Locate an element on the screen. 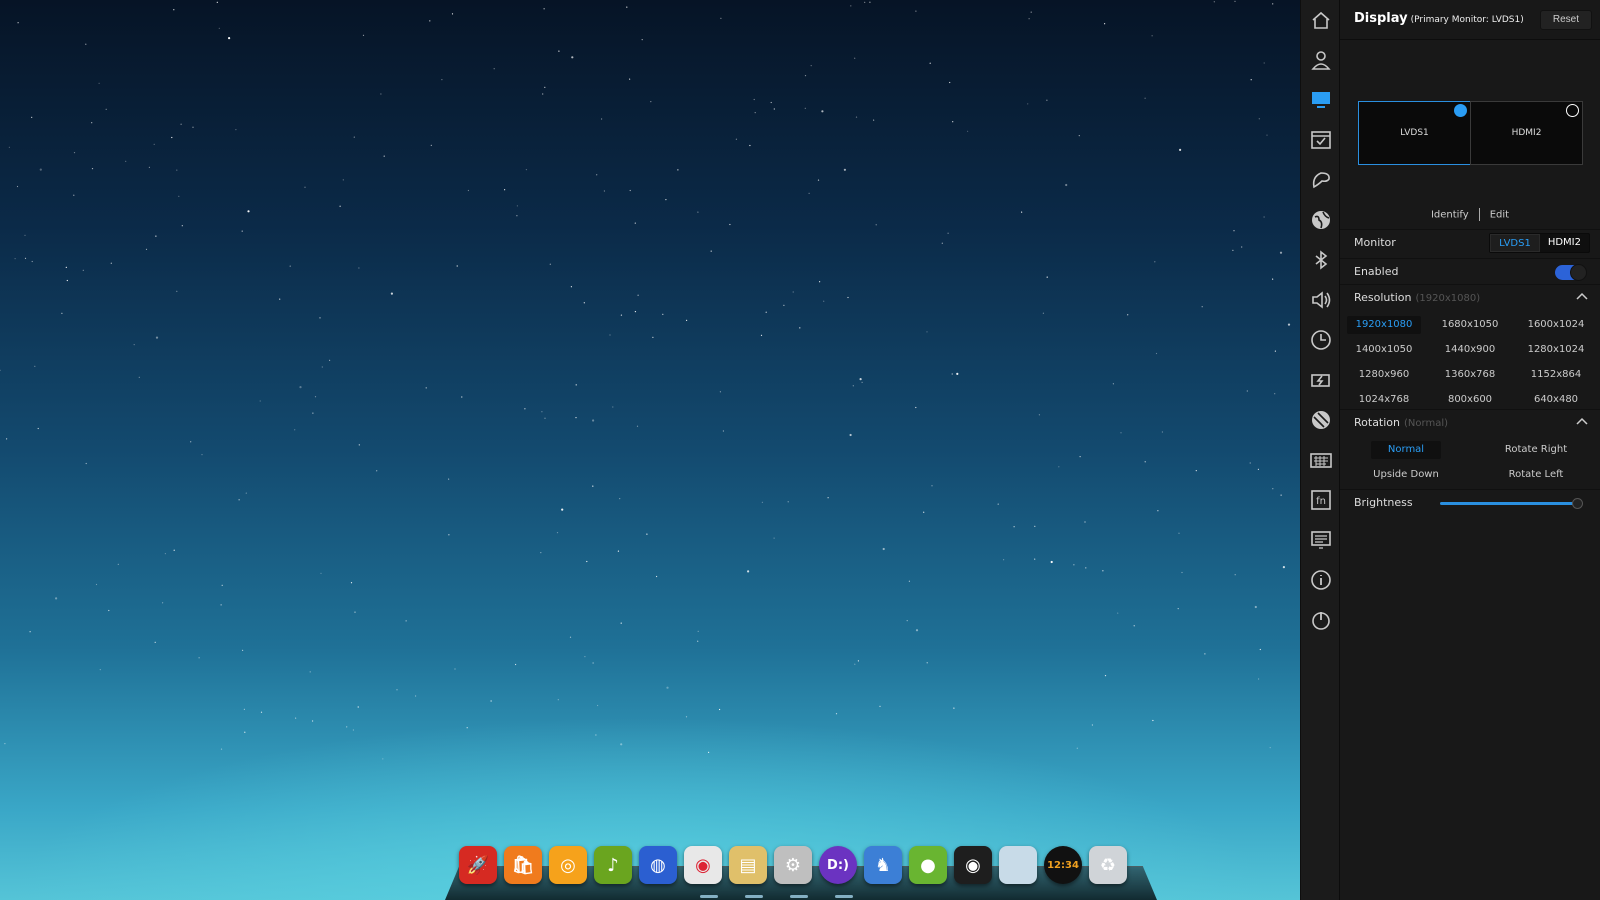 The image size is (1600, 900). monitor-preview-label: LVDS1 is located at coordinates (1414, 133).